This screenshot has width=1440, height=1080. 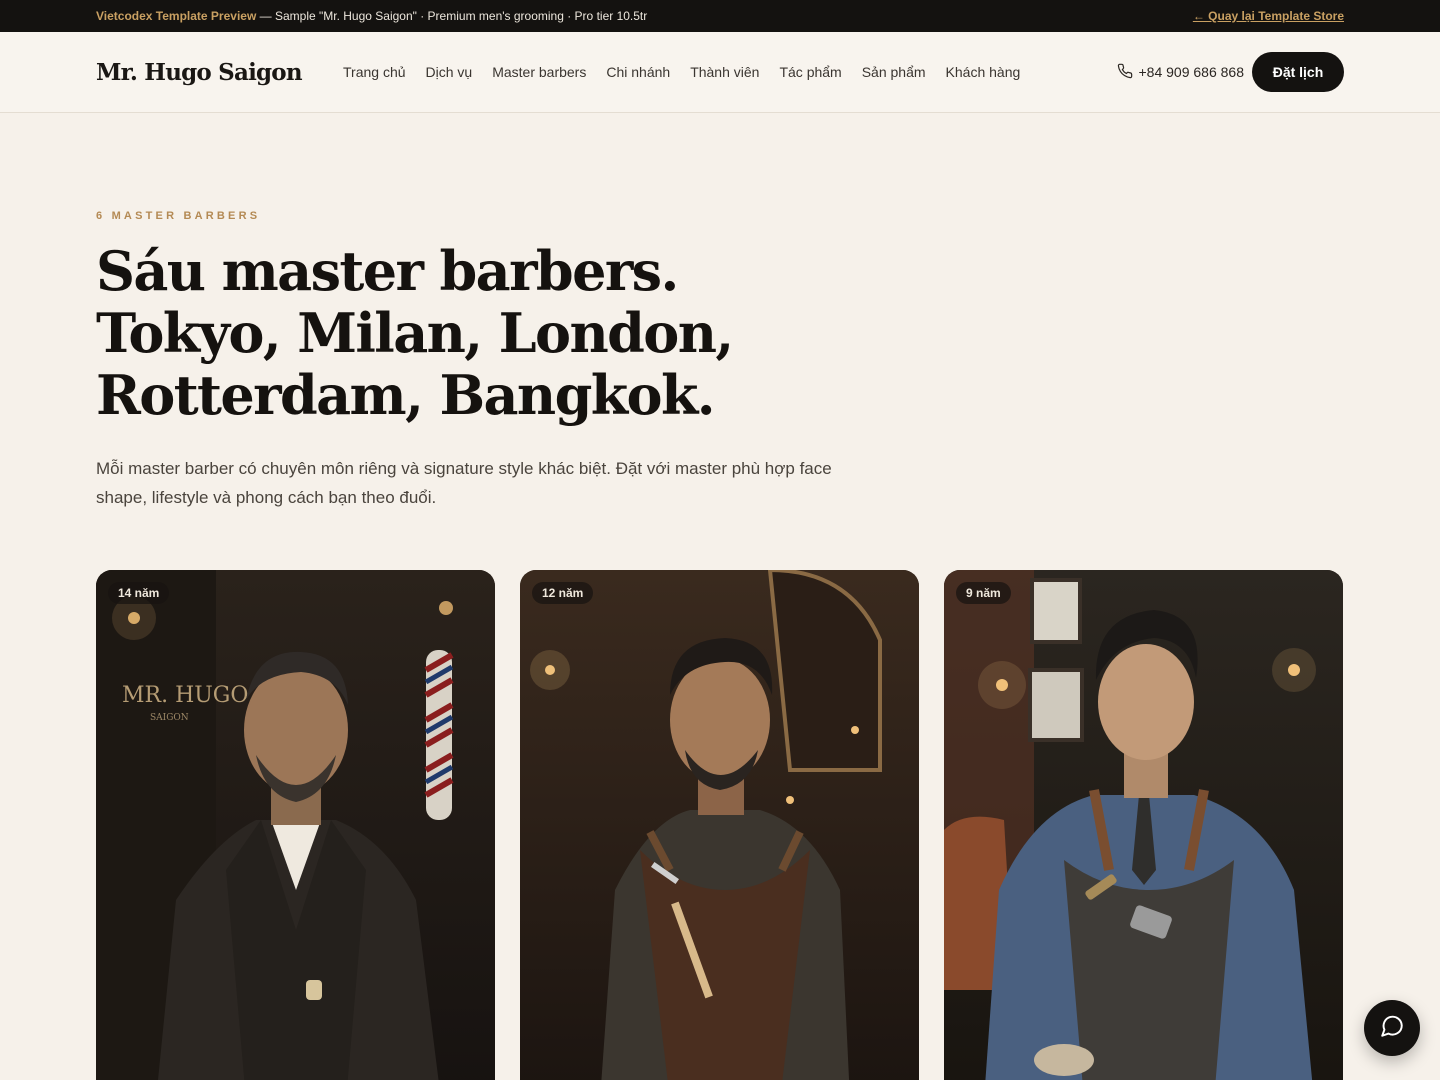 What do you see at coordinates (176, 16) in the screenshot?
I see `banner-brand: Vietcodex Template Preview` at bounding box center [176, 16].